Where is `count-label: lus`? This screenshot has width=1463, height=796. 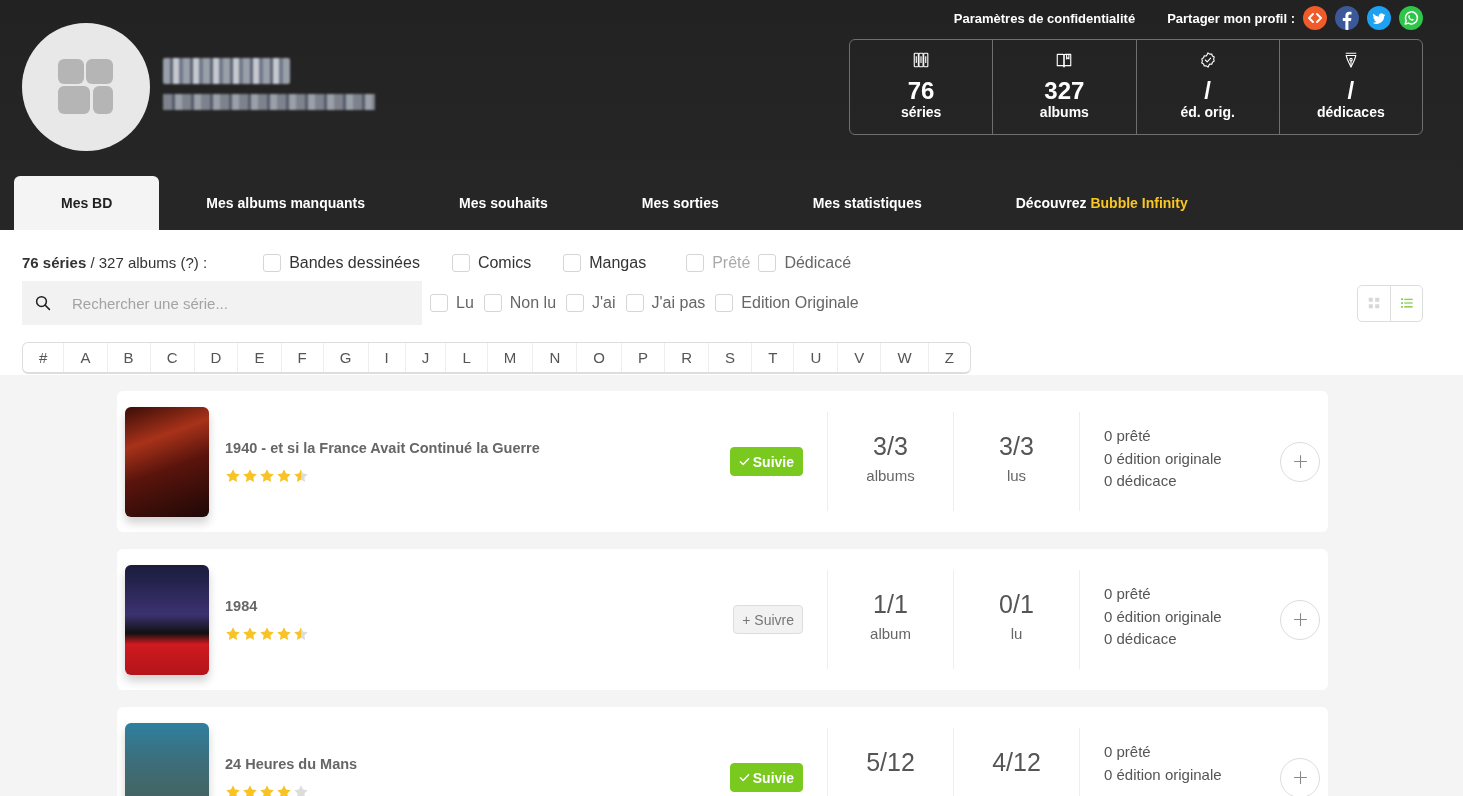
count-label: lus is located at coordinates (1016, 476).